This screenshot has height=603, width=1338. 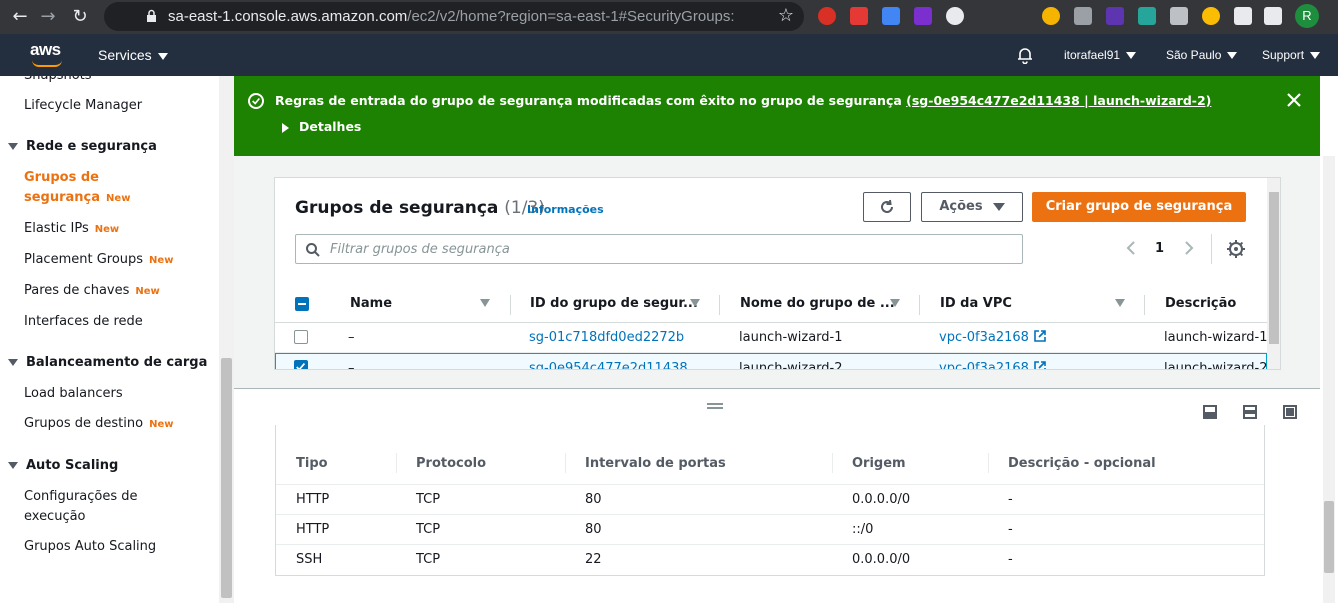 I want to click on rules-column-source: Origem, so click(x=879, y=463).